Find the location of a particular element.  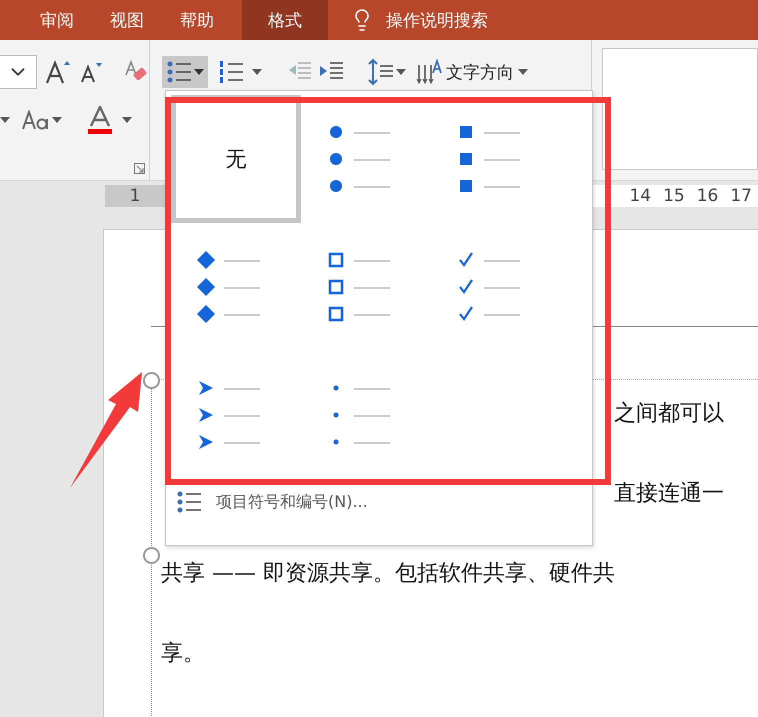

ribbon-tab: 帮助 is located at coordinates (197, 20).